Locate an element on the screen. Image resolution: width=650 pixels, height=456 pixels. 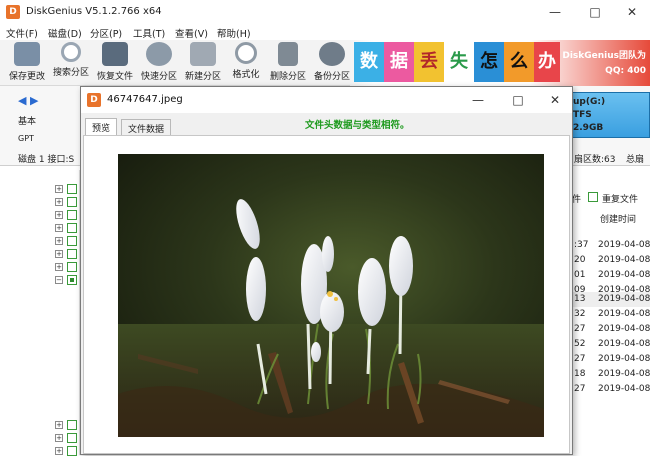
list-item: 18 2019-04-08 is located at coordinates (611, 374).